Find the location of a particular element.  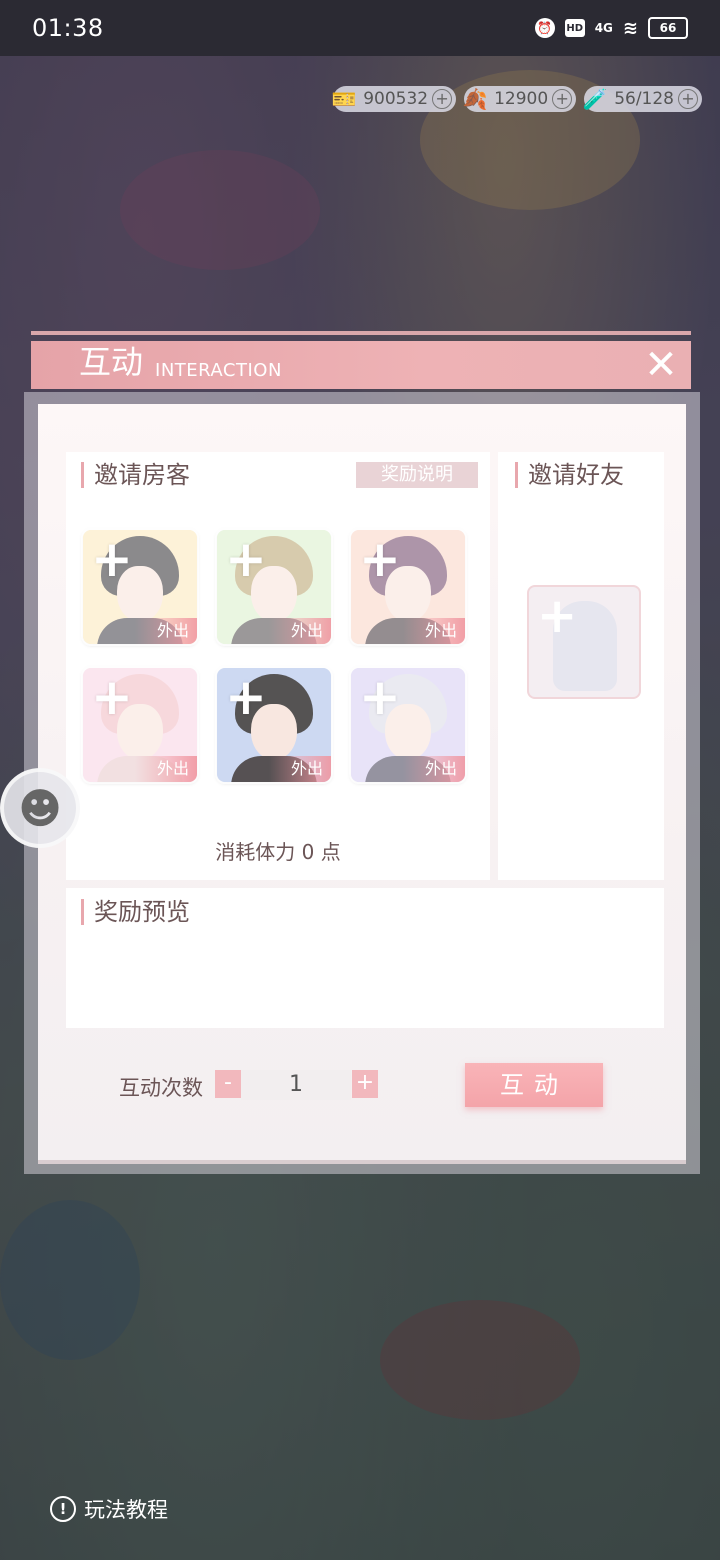

wifi-icon: ≋ is located at coordinates (630, 28).